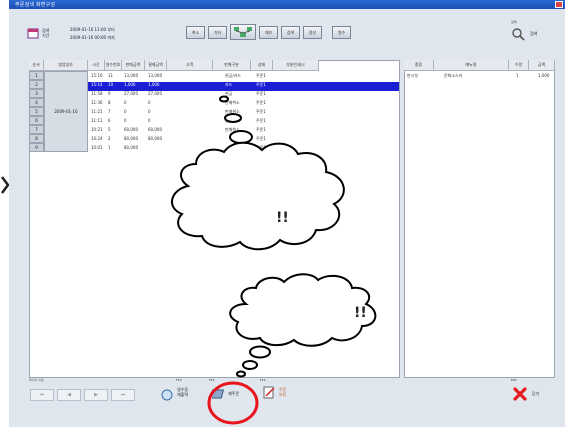 This screenshot has height=427, width=565. What do you see at coordinates (360, 313) in the screenshot?
I see `annotation-mark-2: !!` at bounding box center [360, 313].